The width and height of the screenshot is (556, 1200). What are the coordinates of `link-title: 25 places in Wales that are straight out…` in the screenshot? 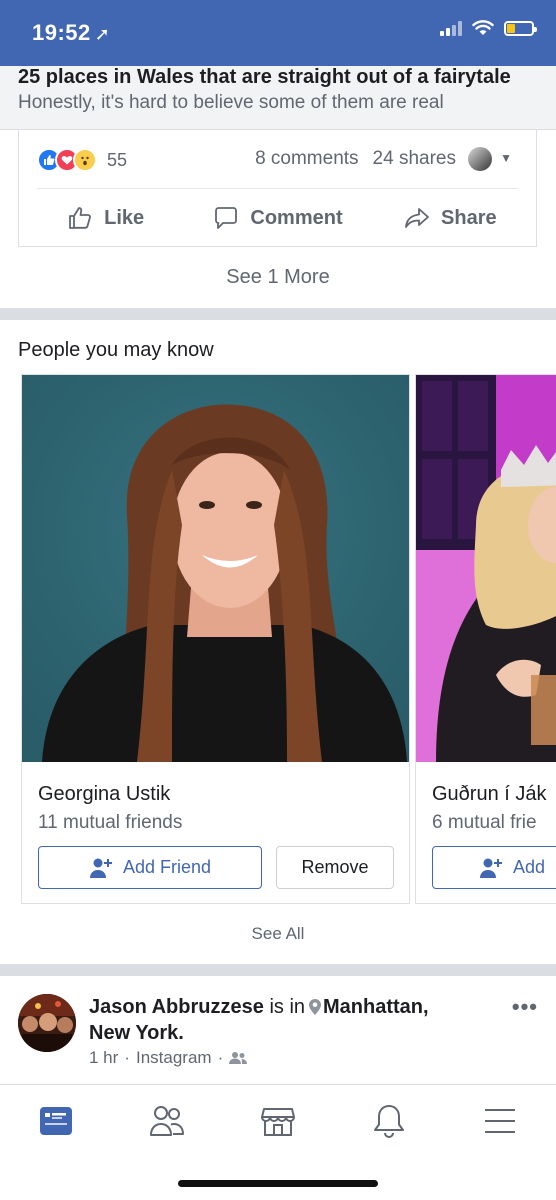 It's located at (264, 77).